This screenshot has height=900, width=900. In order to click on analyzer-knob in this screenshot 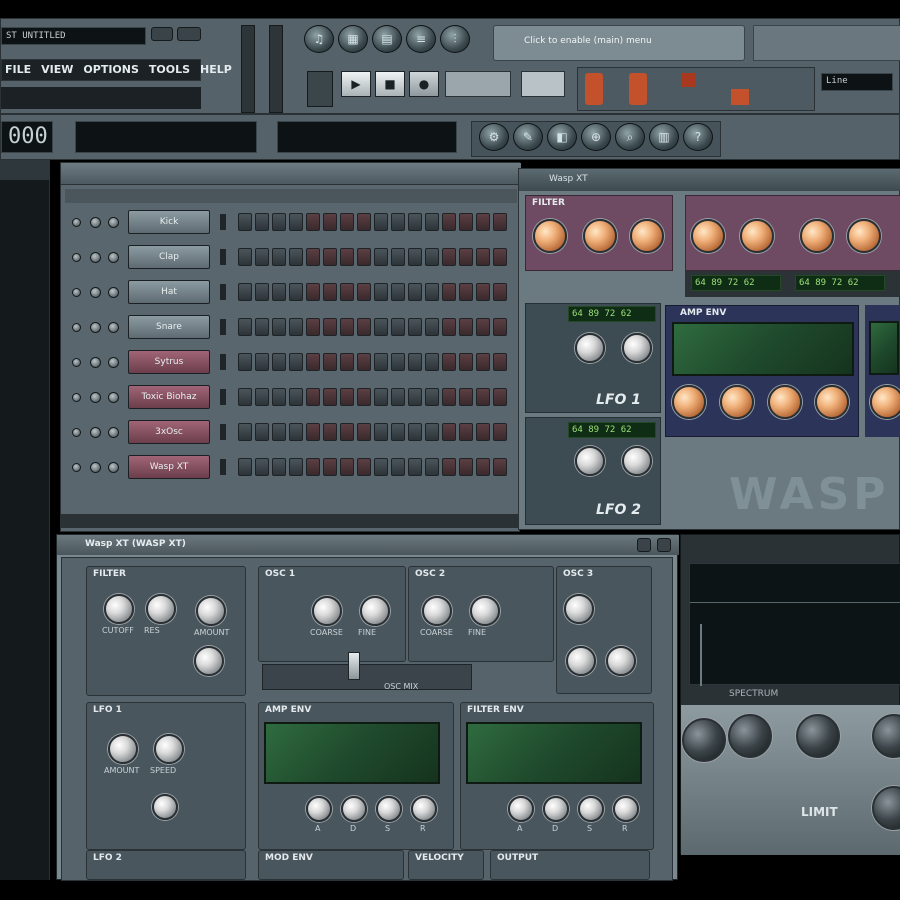, I will do `click(750, 736)`.